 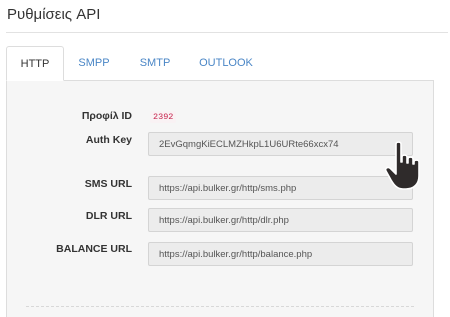 What do you see at coordinates (94, 249) in the screenshot?
I see `balance-url-label: BALANCE URL` at bounding box center [94, 249].